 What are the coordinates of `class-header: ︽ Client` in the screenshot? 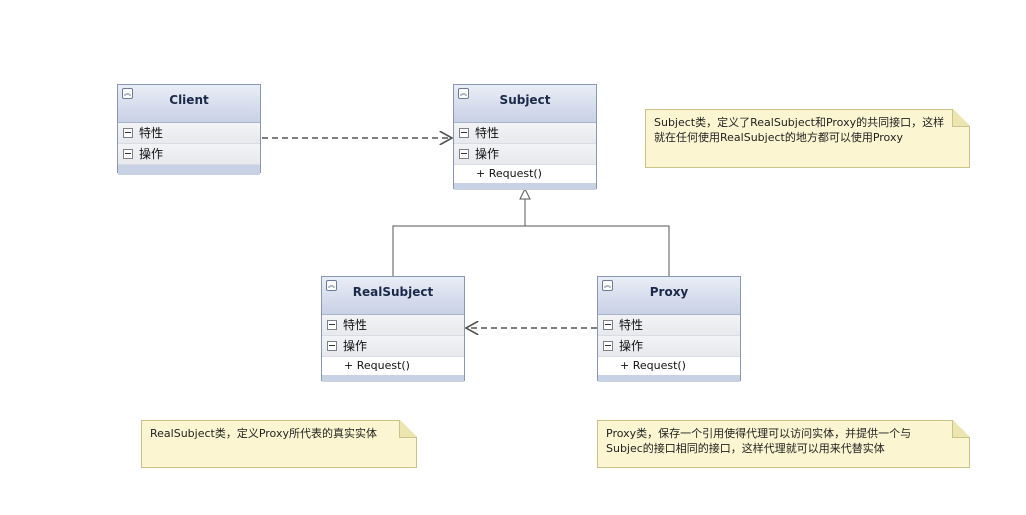 It's located at (189, 104).